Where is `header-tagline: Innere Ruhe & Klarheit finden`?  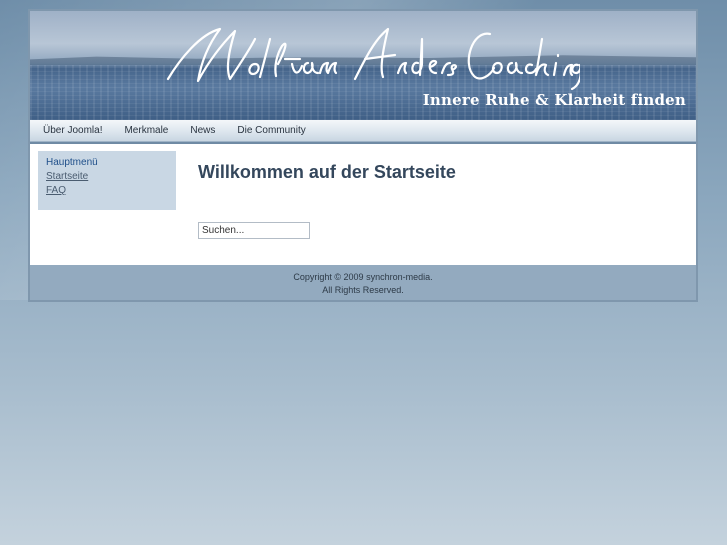
header-tagline: Innere Ruhe & Klarheit finden is located at coordinates (554, 100).